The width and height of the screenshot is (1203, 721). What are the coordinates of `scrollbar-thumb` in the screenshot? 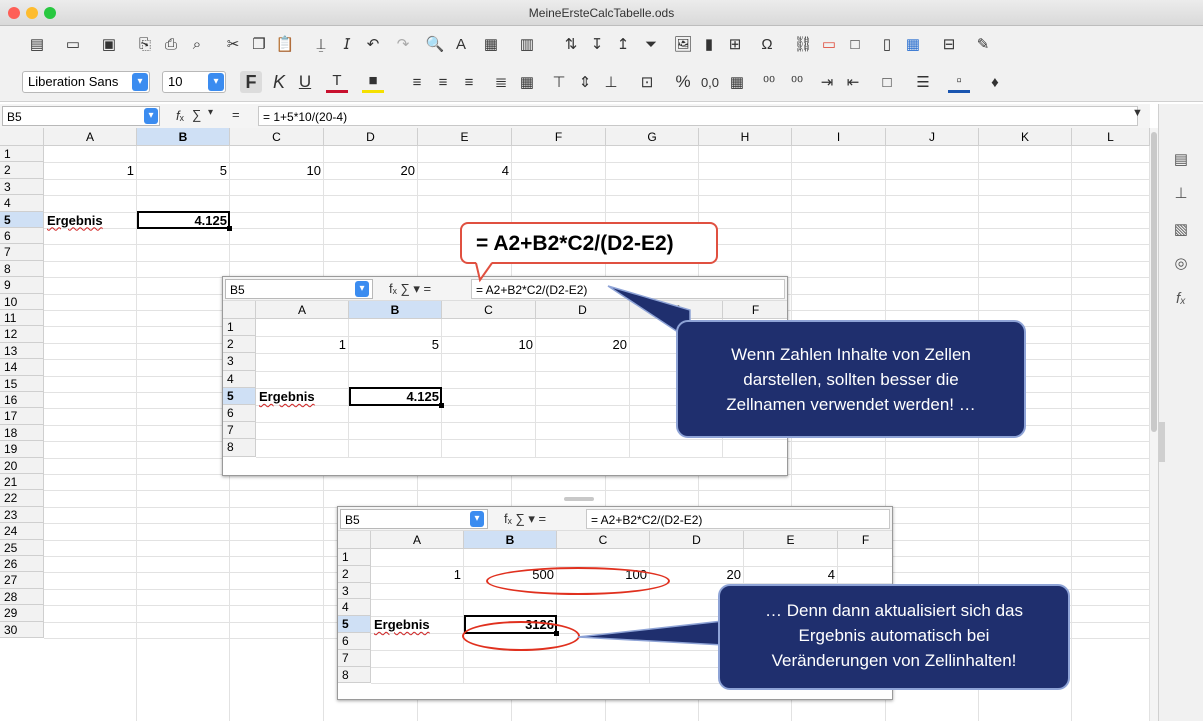 It's located at (1154, 282).